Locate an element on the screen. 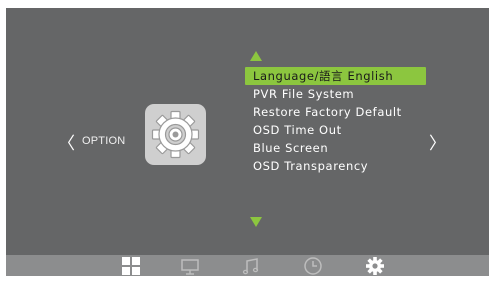 The width and height of the screenshot is (495, 282). music-note-icon is located at coordinates (250, 266).